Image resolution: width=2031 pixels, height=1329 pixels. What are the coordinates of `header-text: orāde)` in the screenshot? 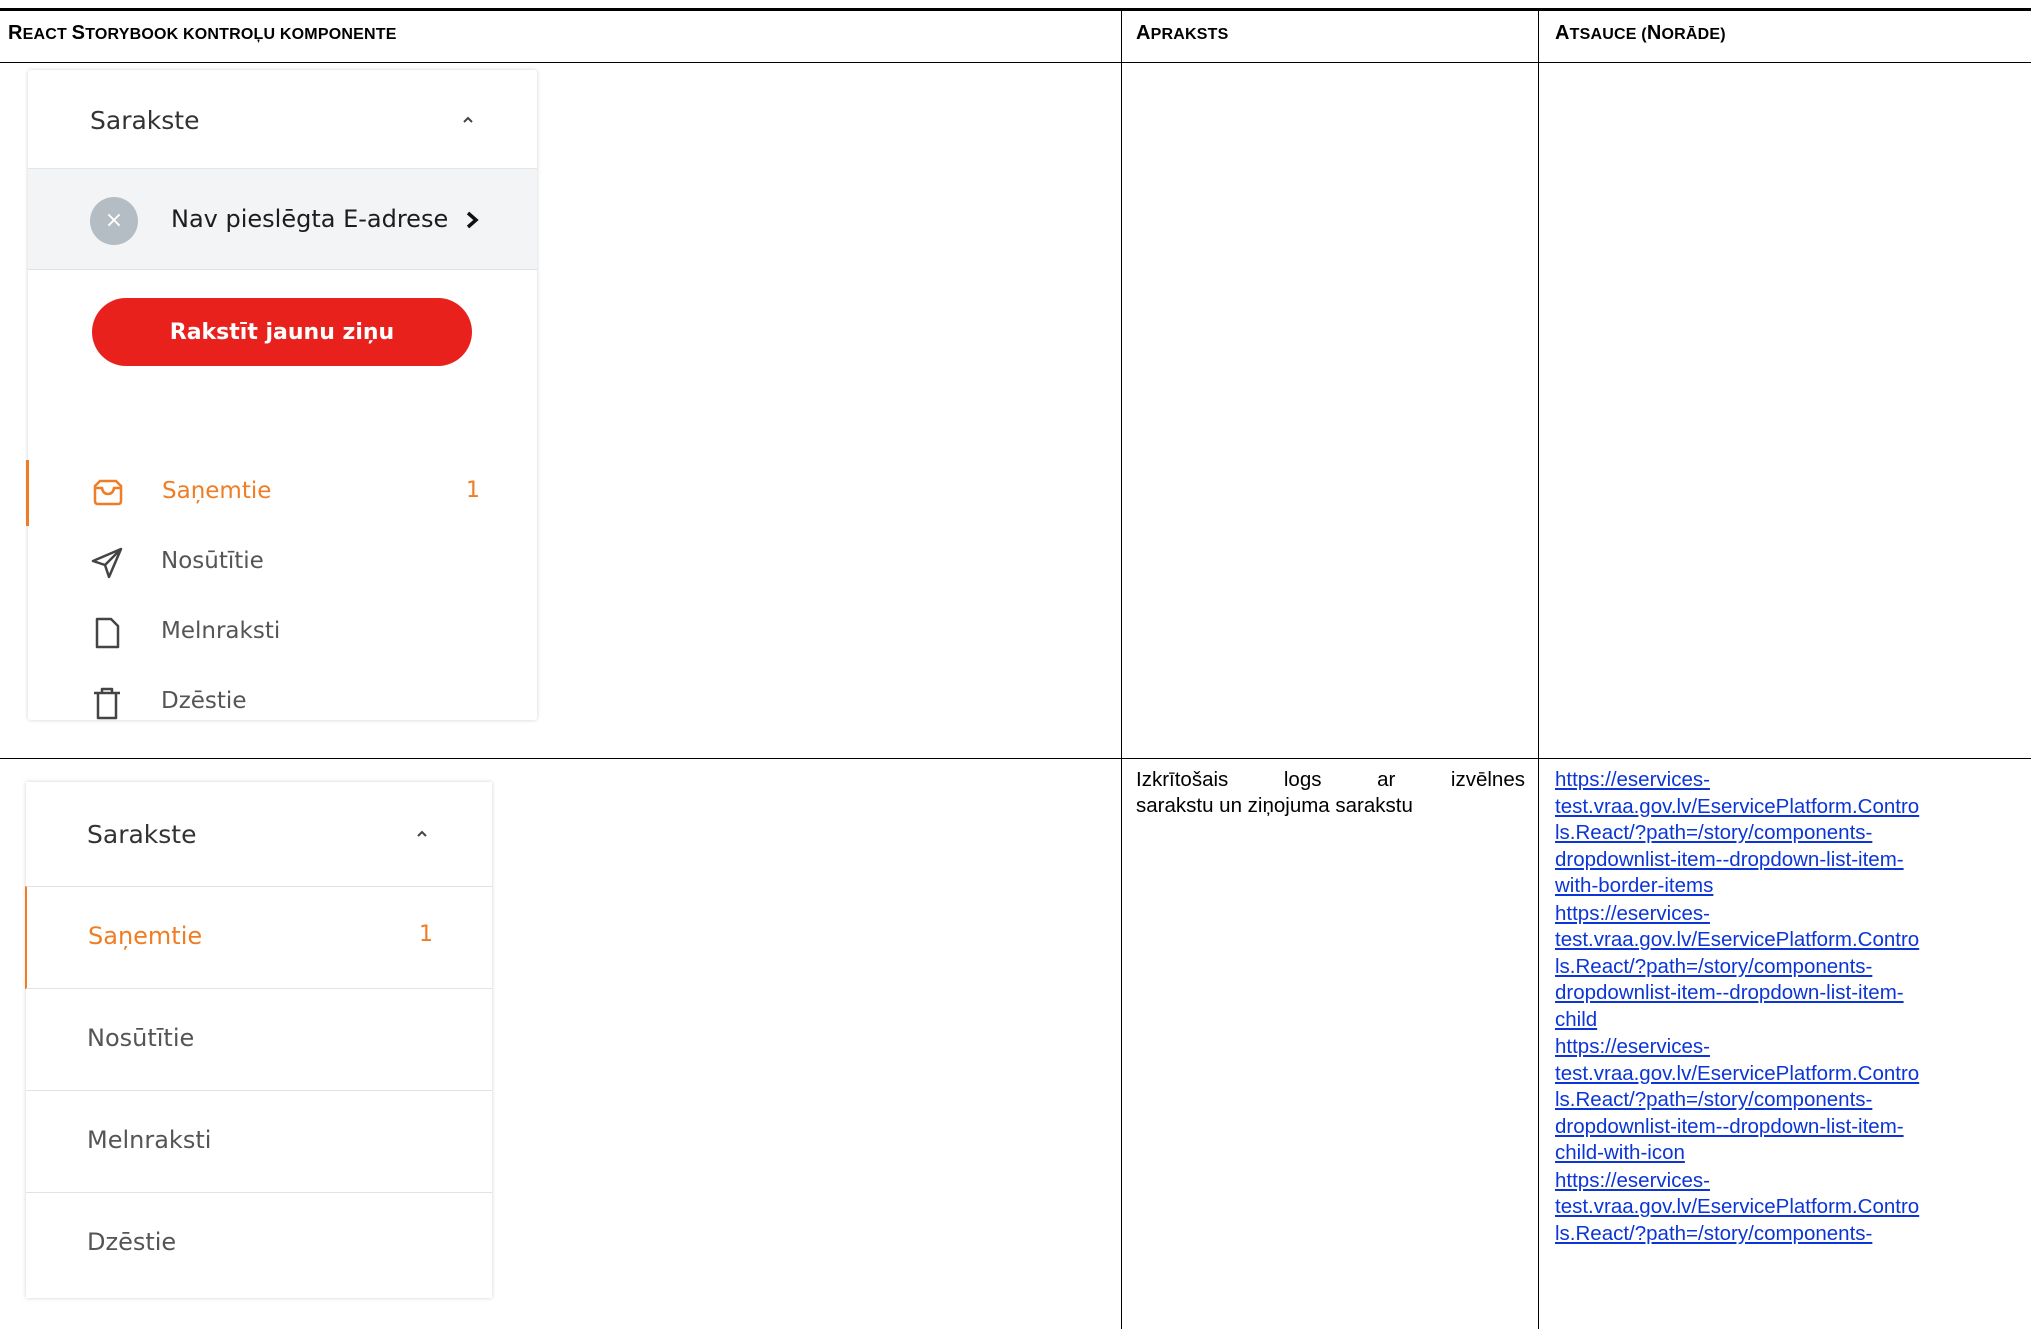 It's located at (1693, 34).